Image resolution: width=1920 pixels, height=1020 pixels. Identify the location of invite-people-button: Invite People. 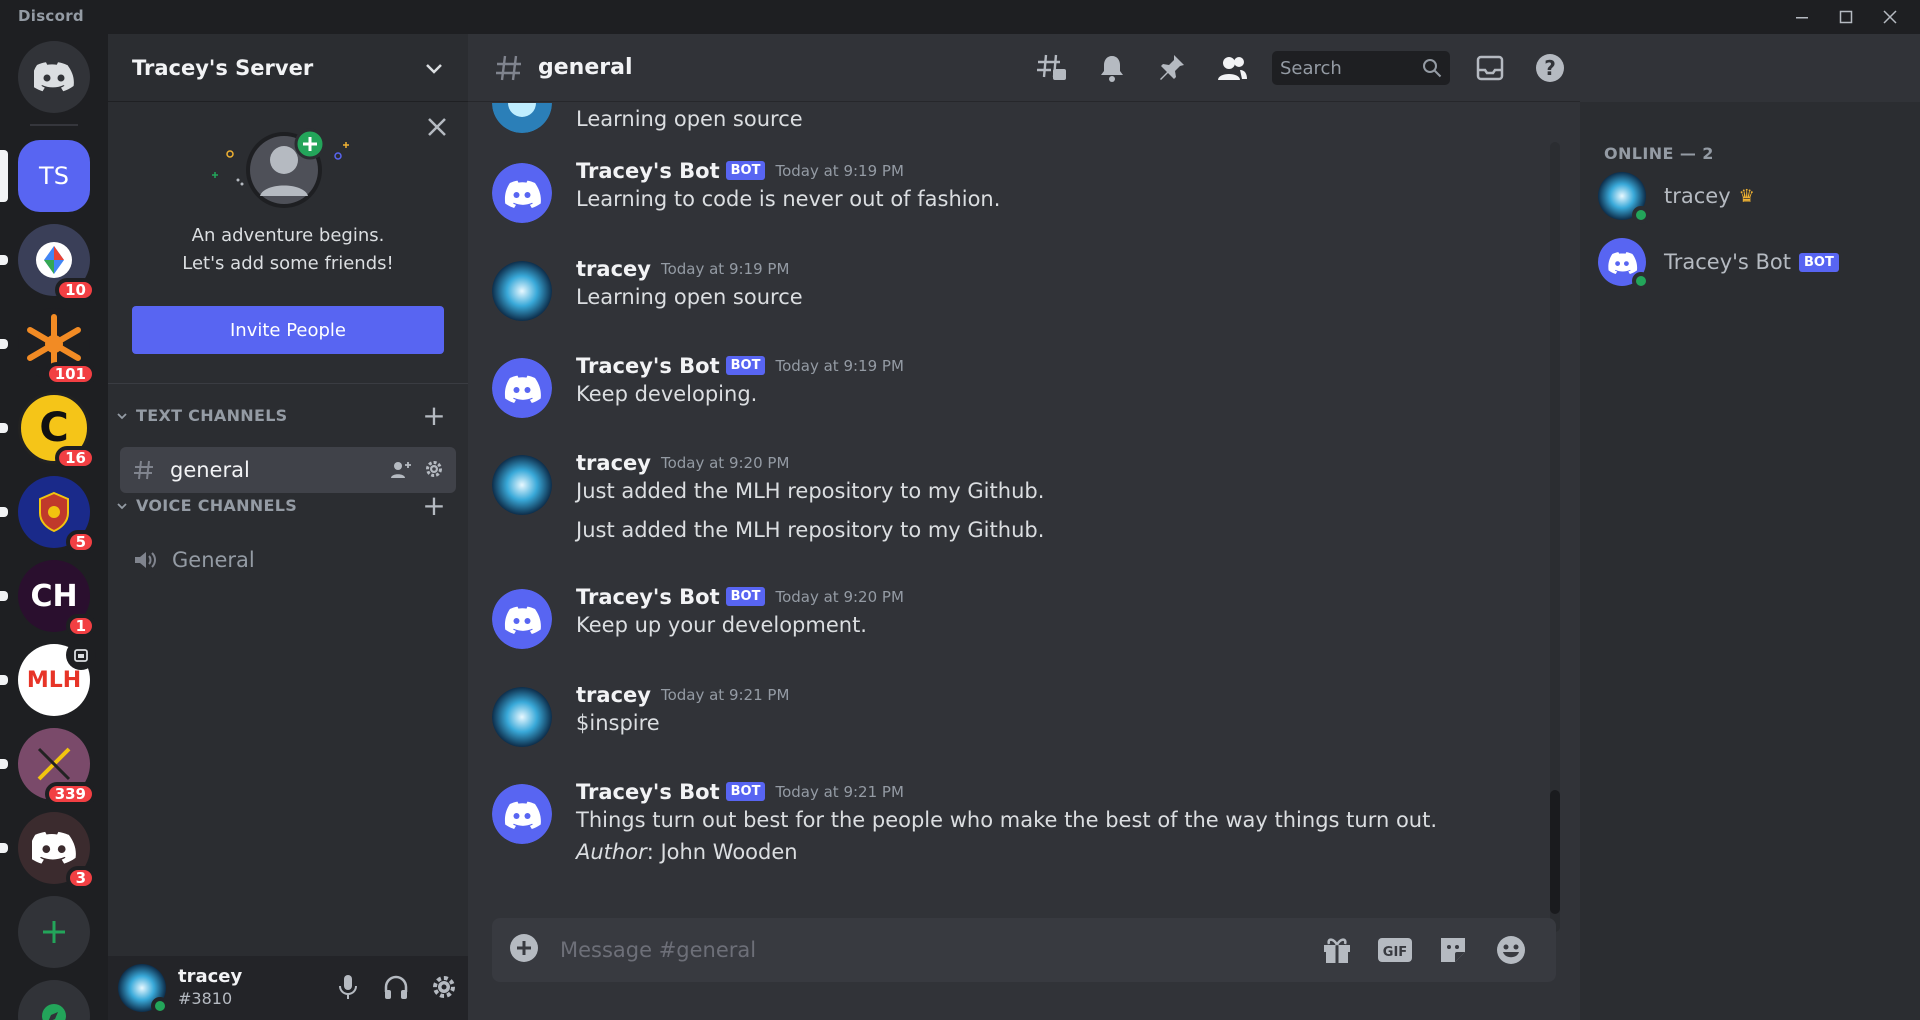
(288, 330).